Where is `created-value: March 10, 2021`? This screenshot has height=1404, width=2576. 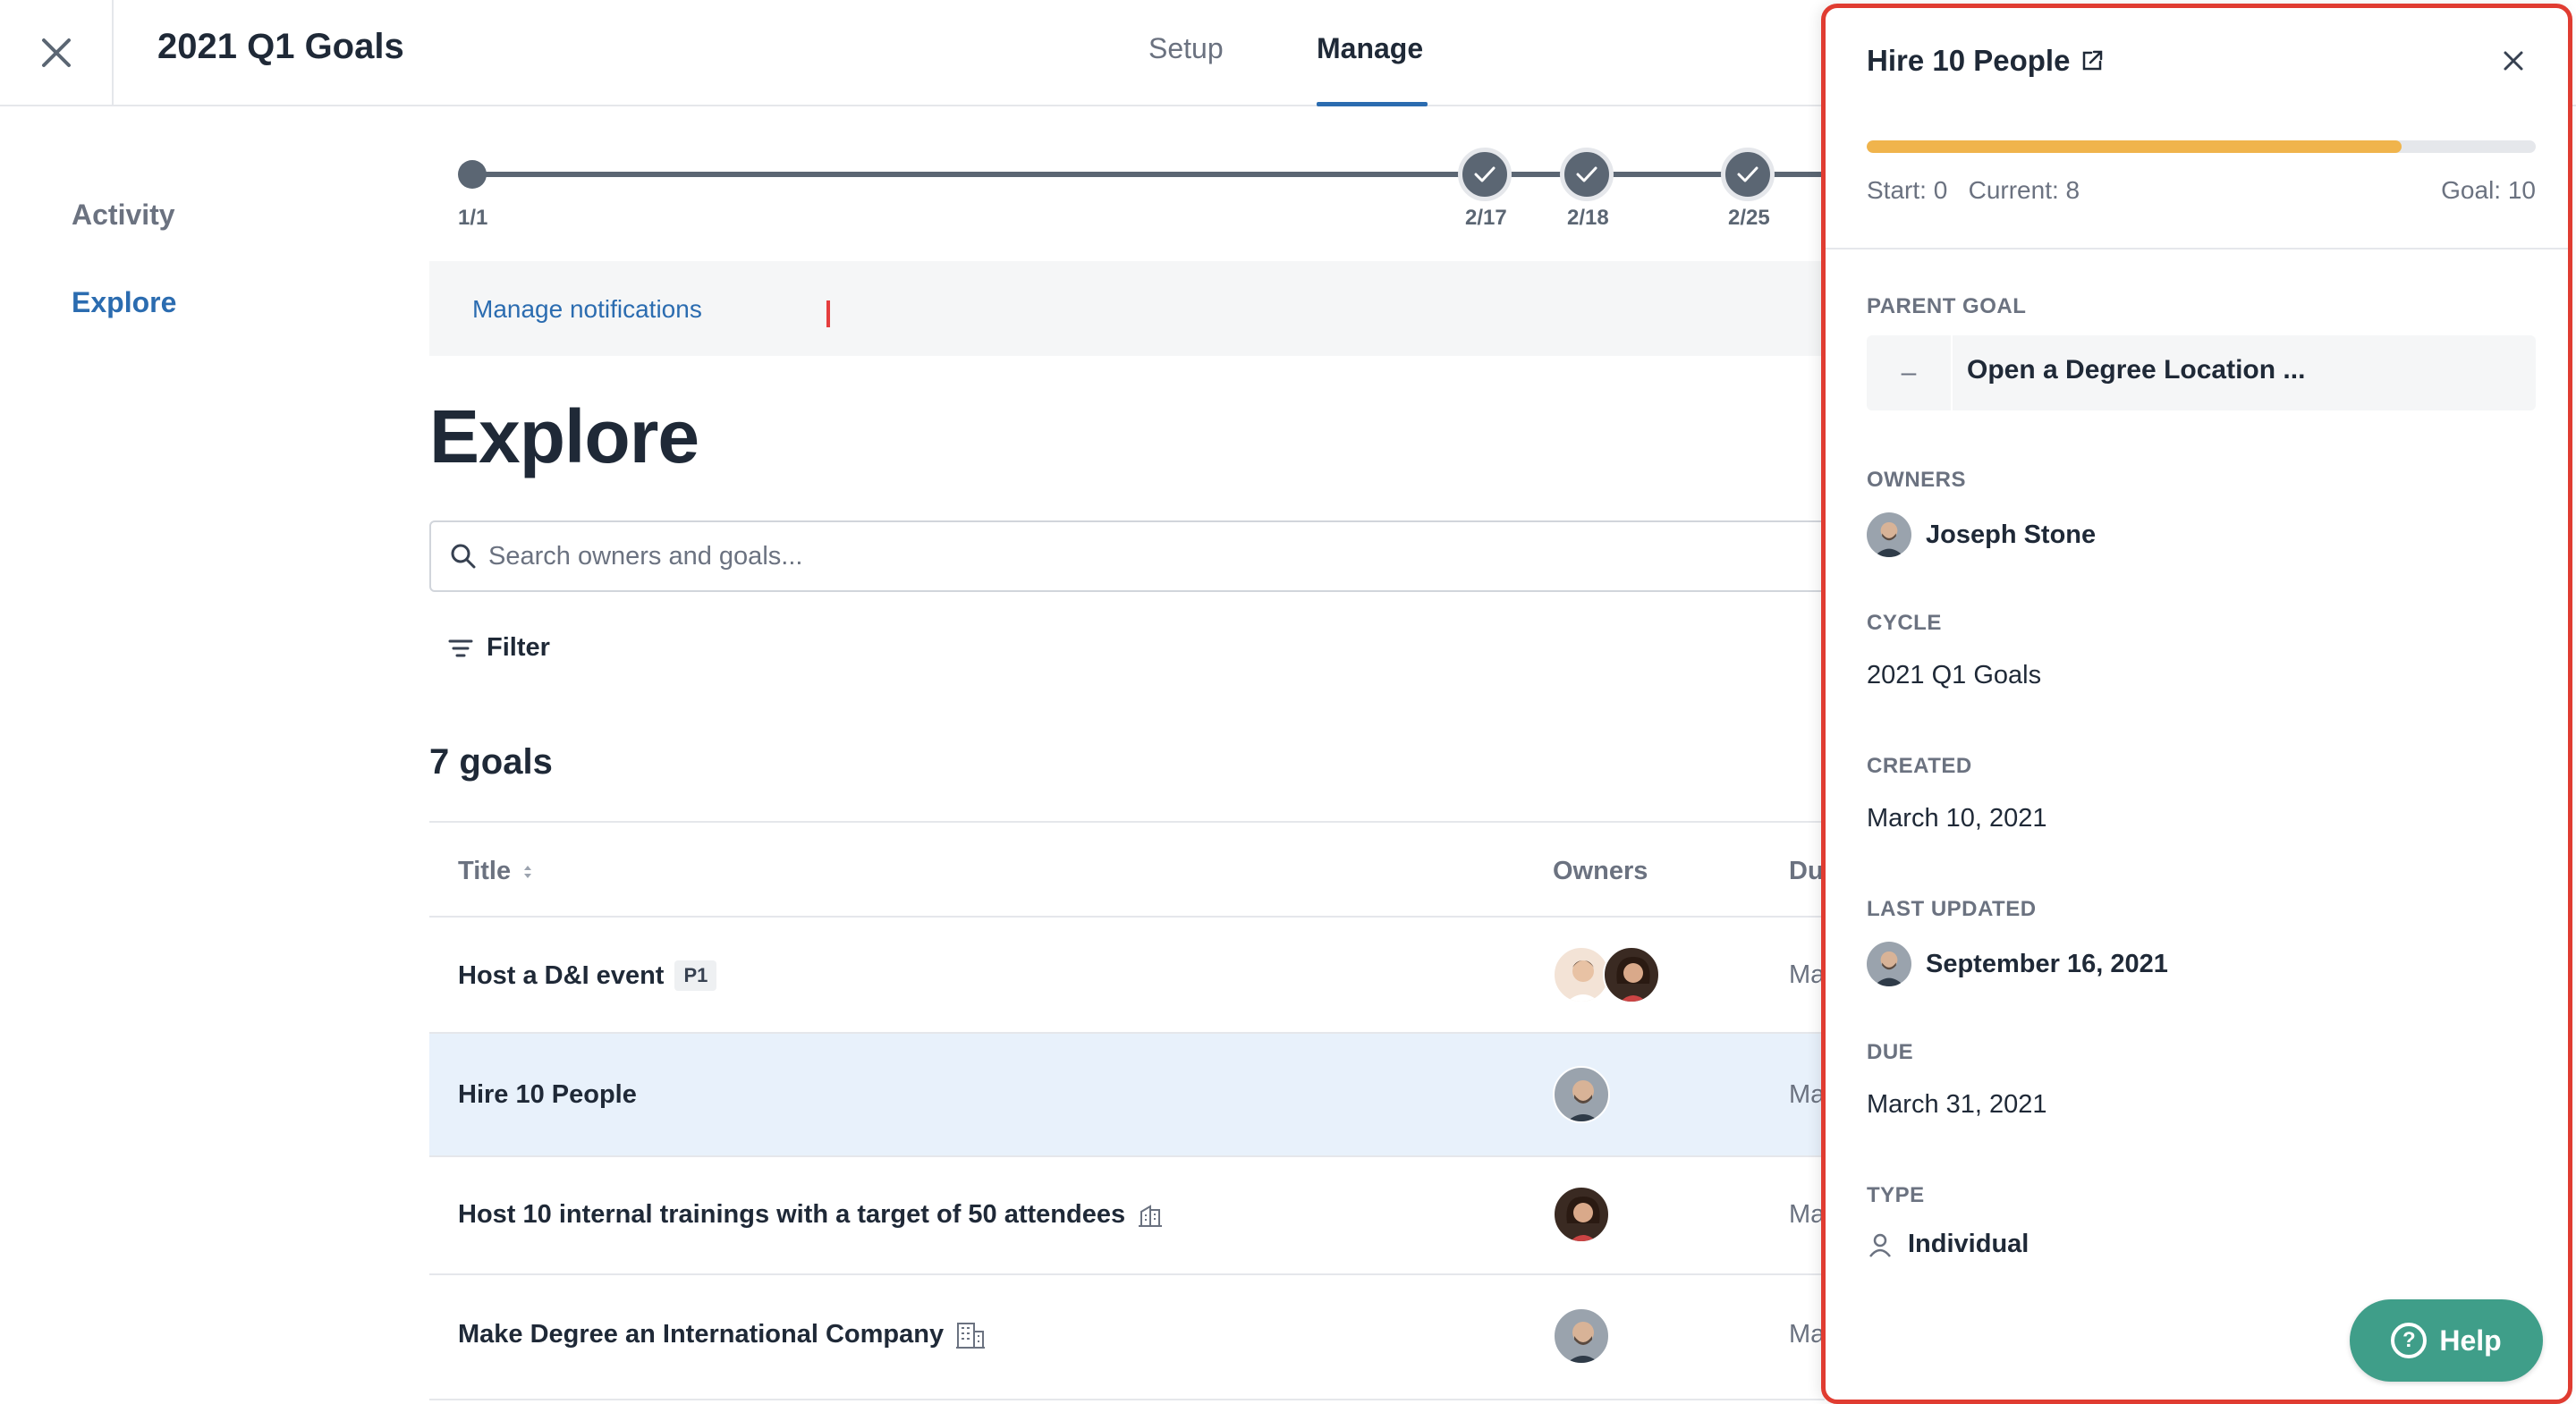
created-value: March 10, 2021 is located at coordinates (1957, 819).